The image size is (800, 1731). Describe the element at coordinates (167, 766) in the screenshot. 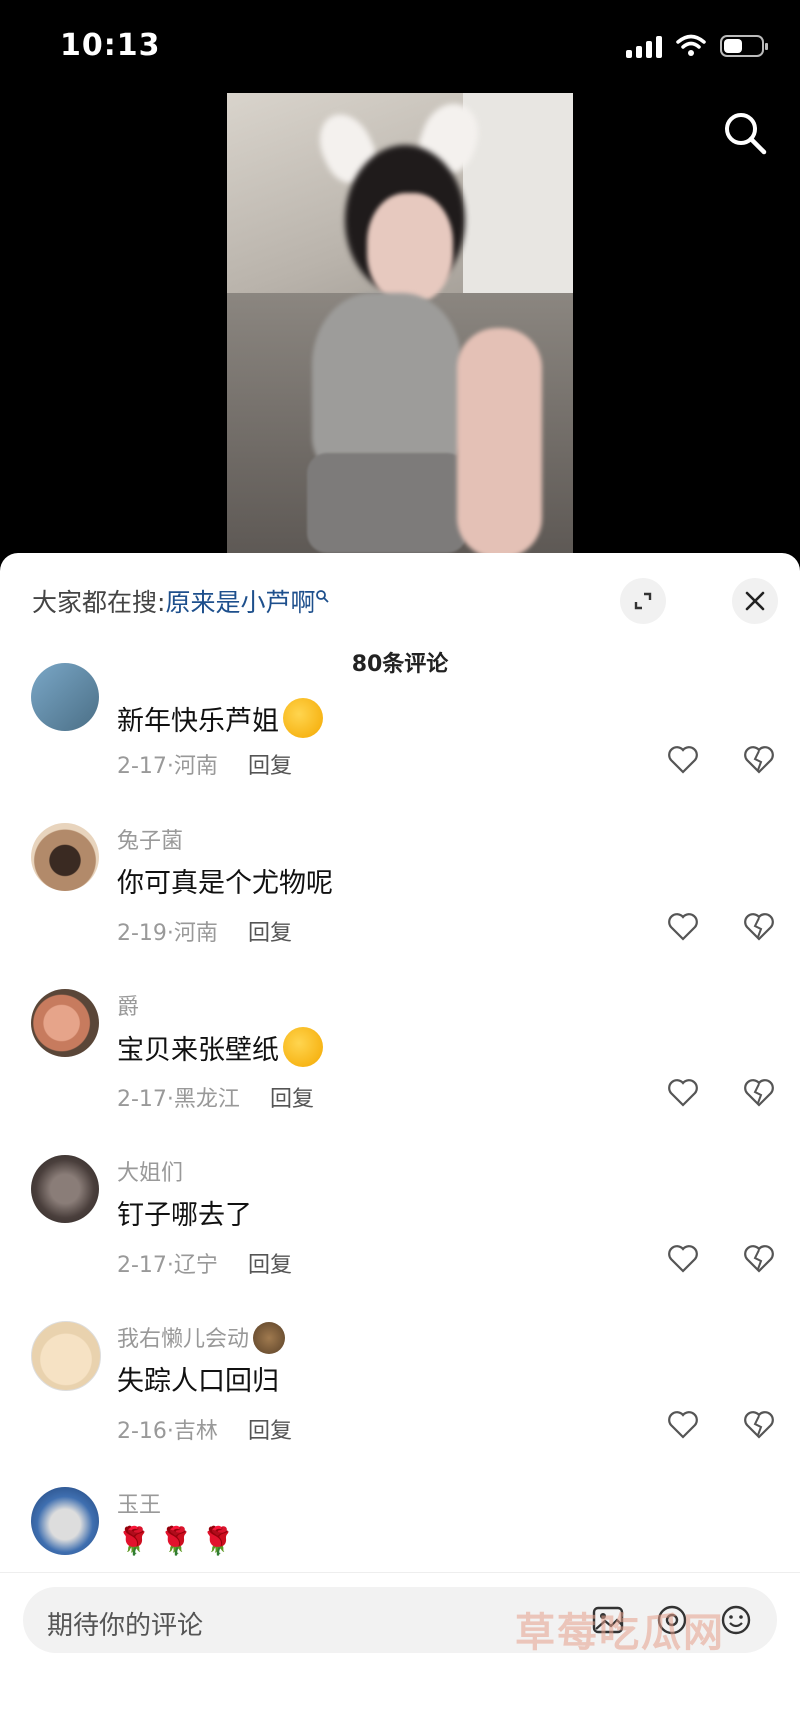

I see `comment-date: 2-17·河南` at that location.